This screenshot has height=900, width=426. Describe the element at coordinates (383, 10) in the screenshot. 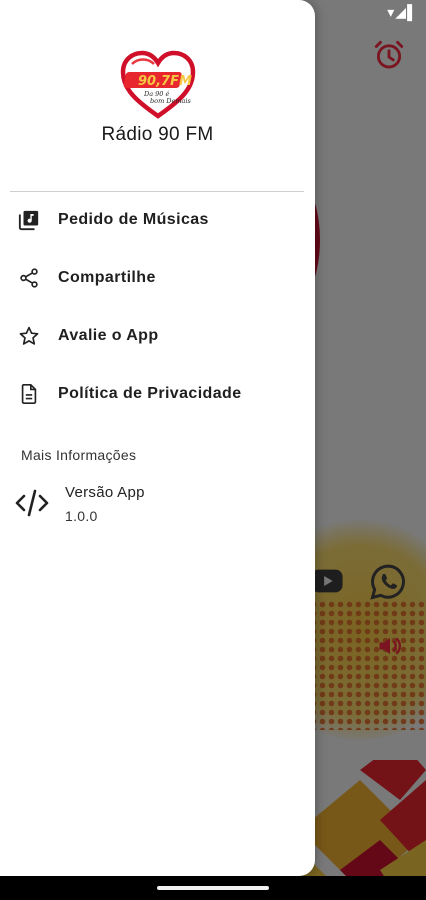

I see `status-bar: ▾◢▌` at that location.